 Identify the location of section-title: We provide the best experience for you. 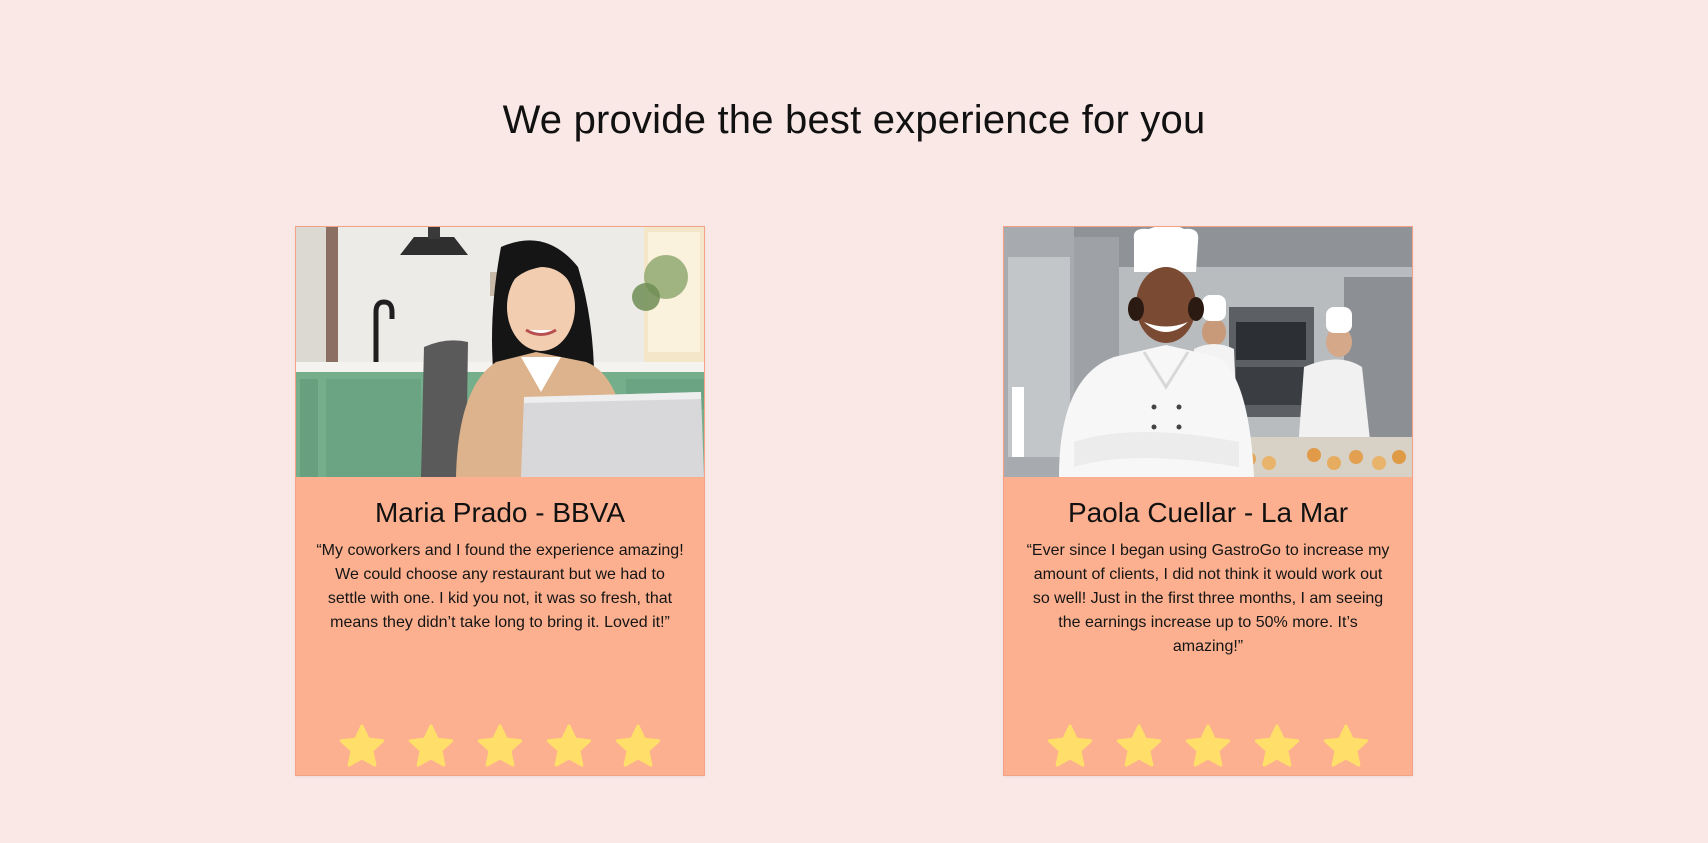
(854, 120).